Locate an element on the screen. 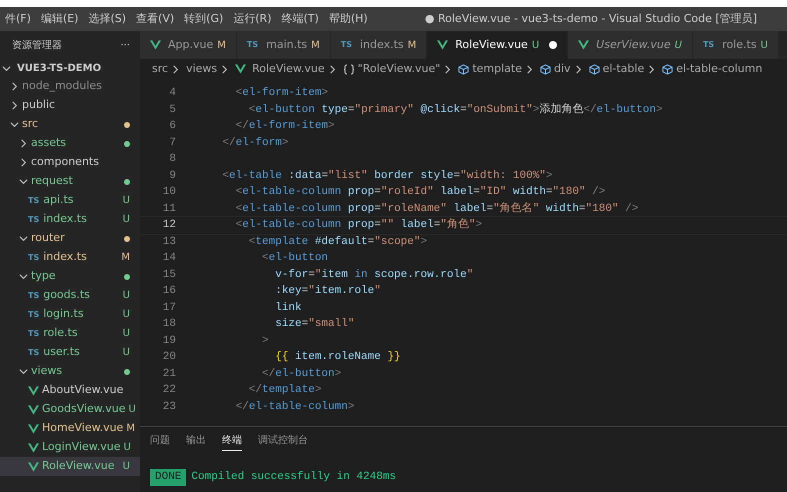 This screenshot has width=787, height=492. breadcrumb-item: div is located at coordinates (562, 69).